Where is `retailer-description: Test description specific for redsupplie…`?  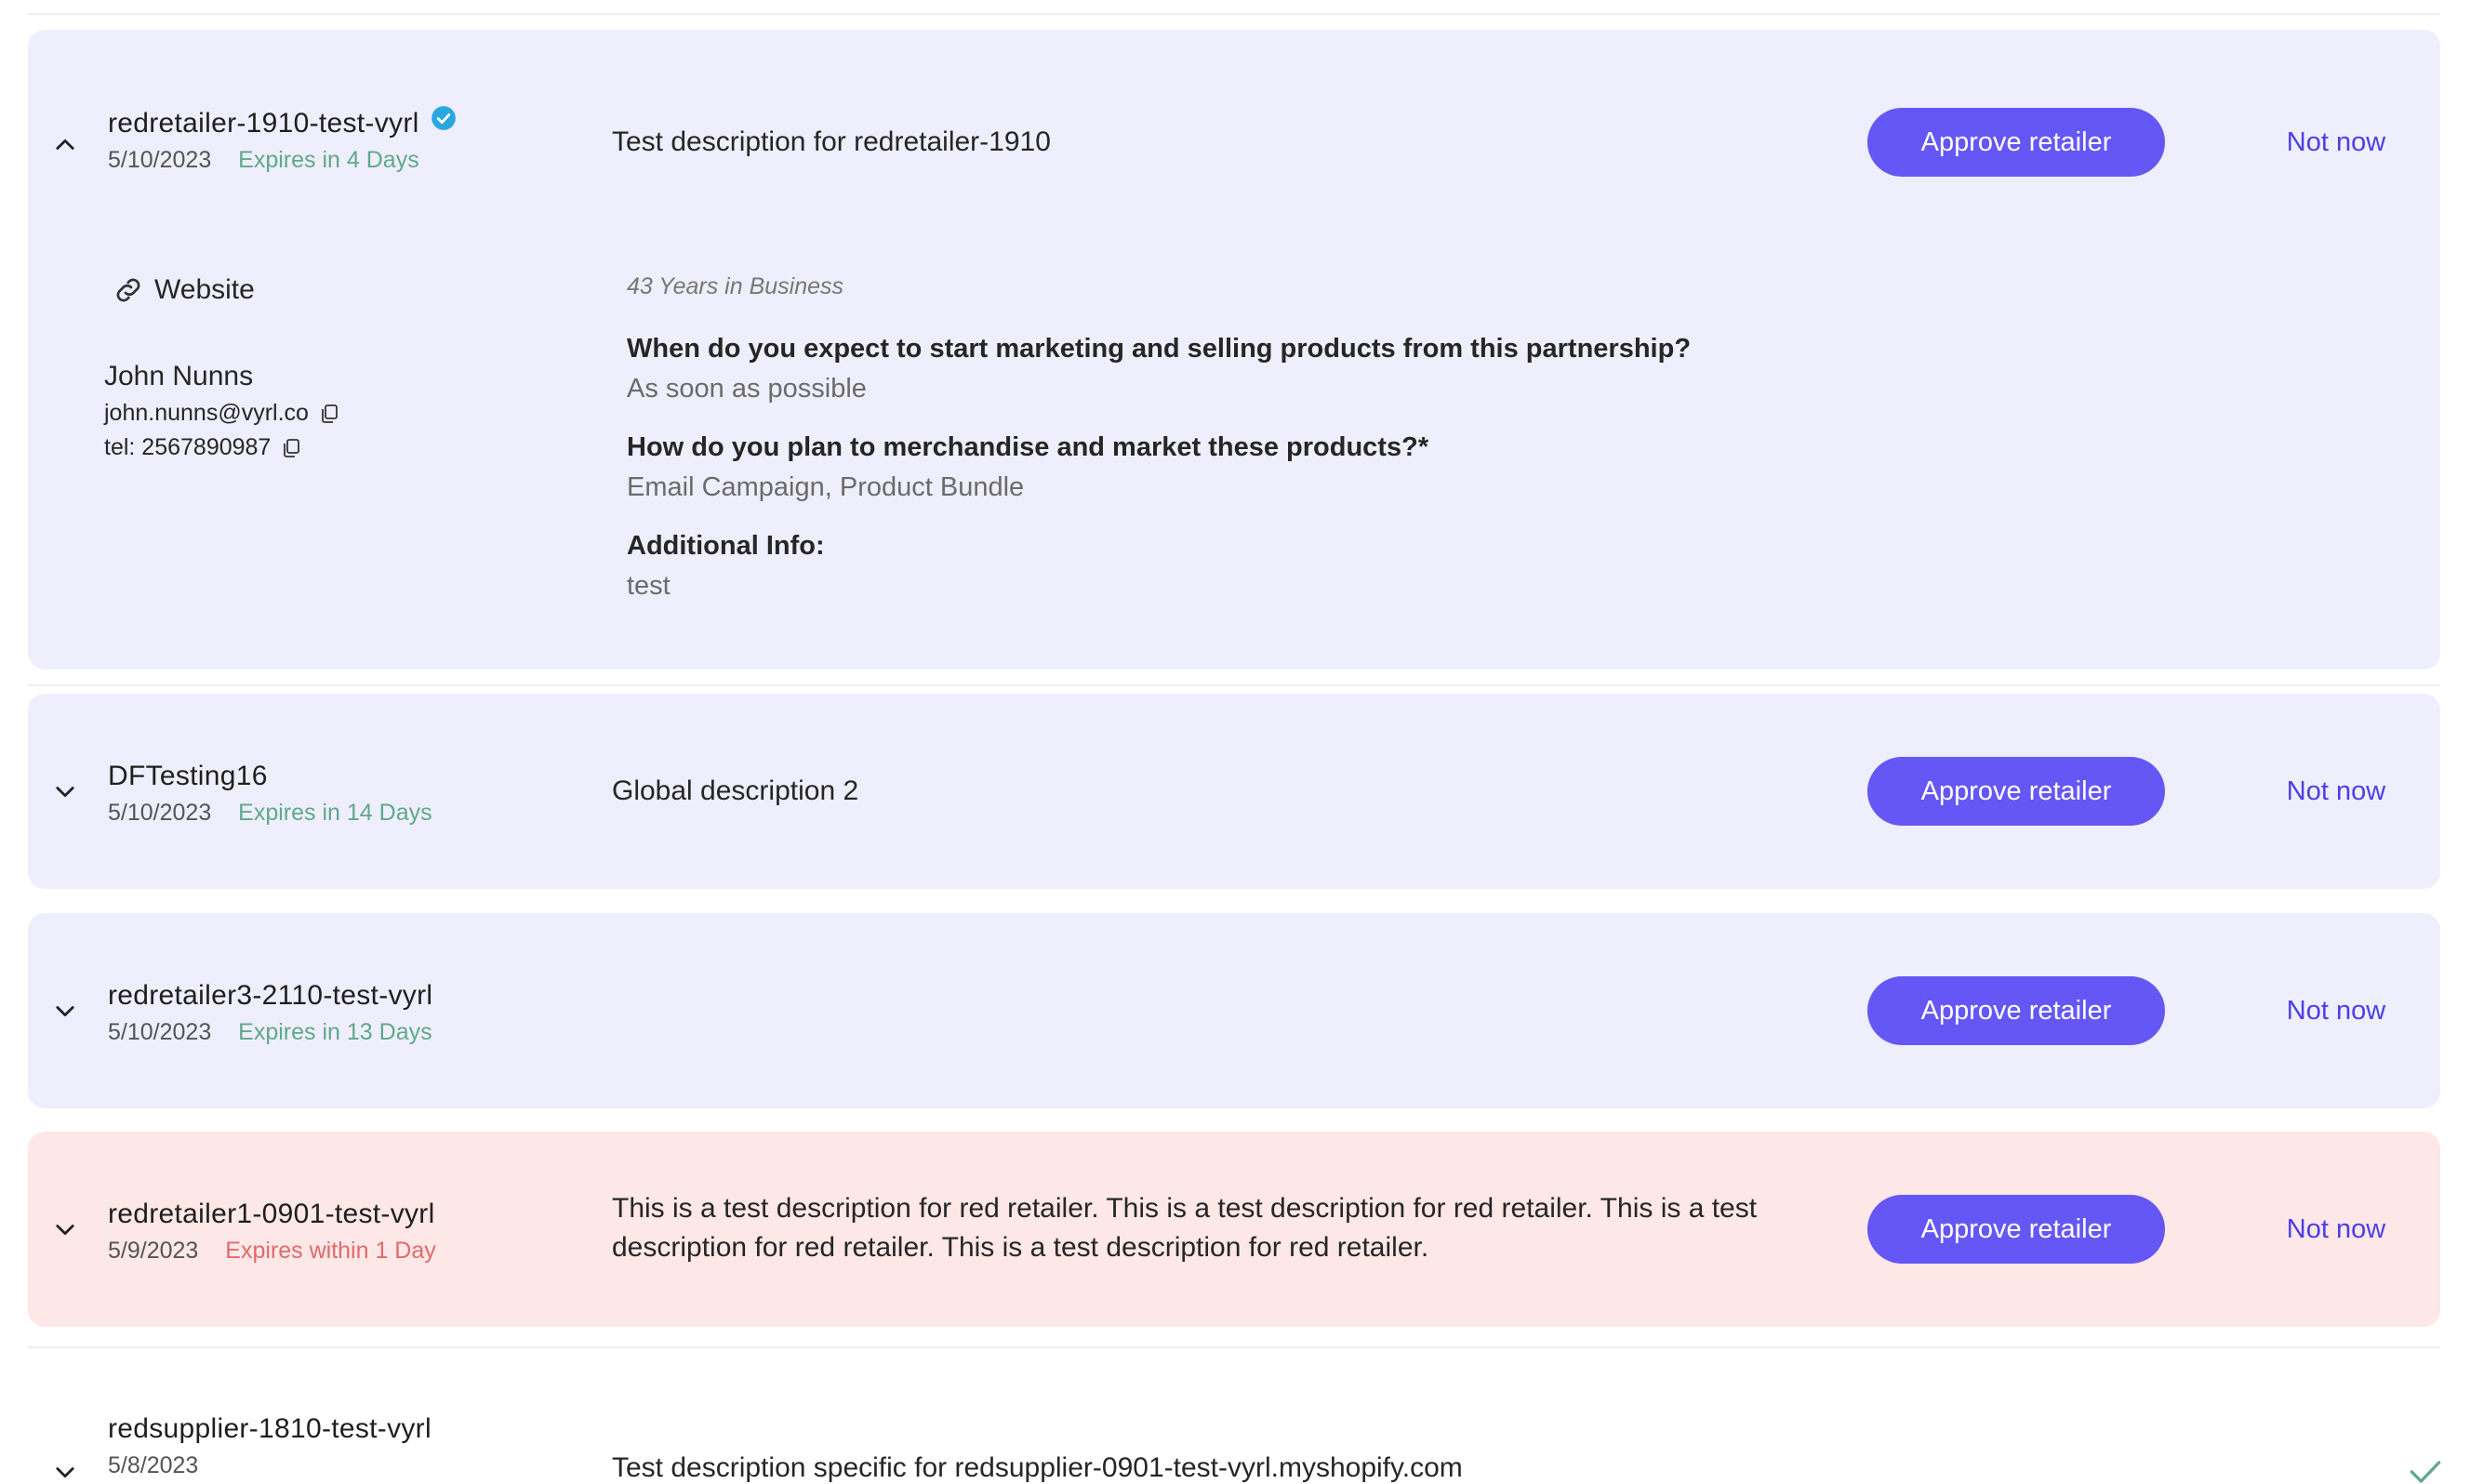 retailer-description: Test description specific for redsupplie… is located at coordinates (1037, 1467).